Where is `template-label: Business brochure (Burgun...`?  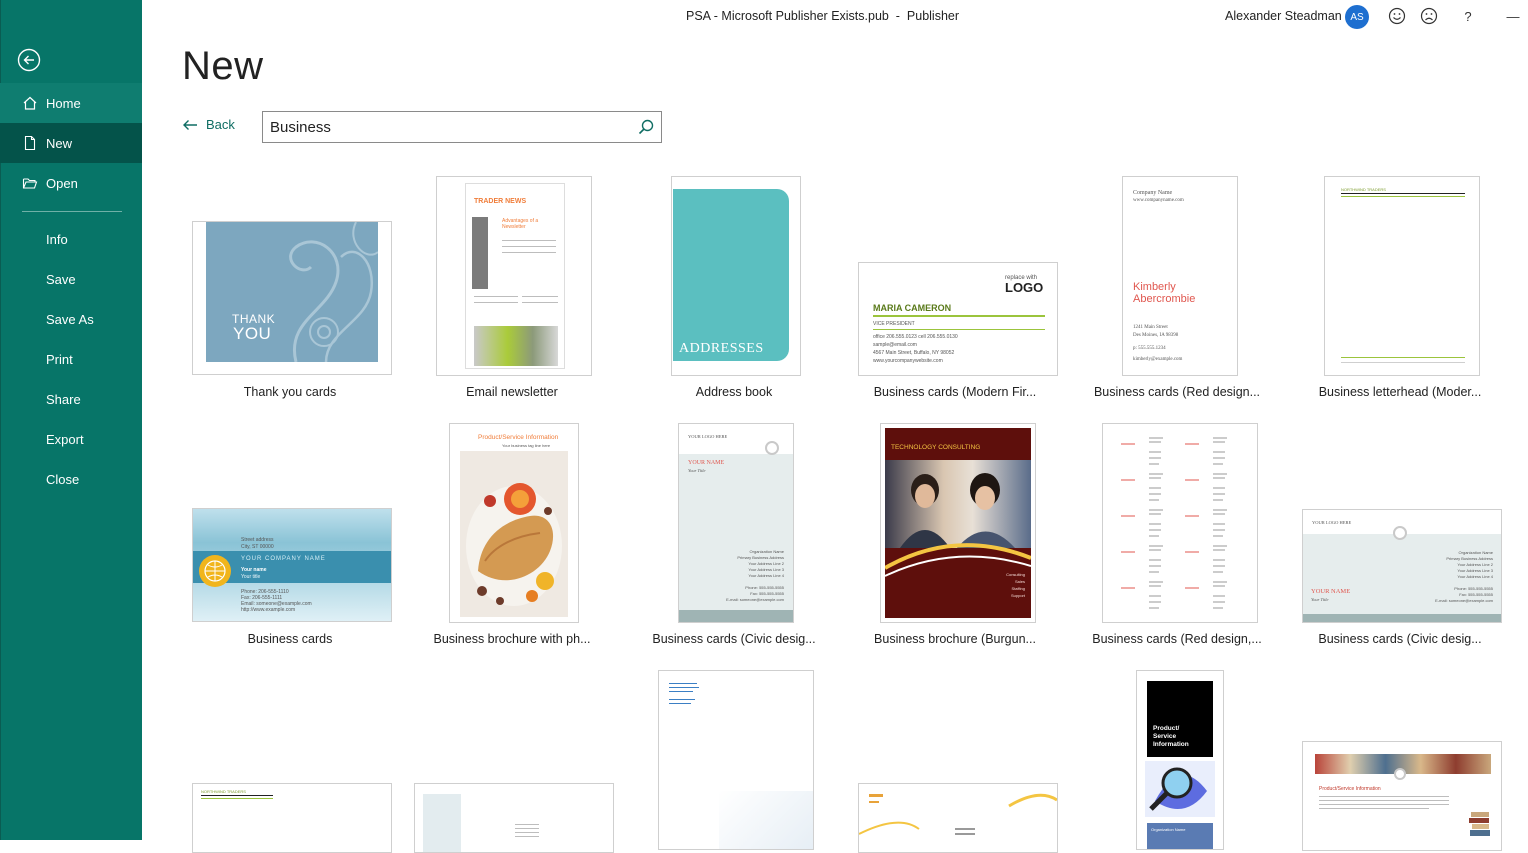
template-label: Business brochure (Burgun... is located at coordinates (955, 639).